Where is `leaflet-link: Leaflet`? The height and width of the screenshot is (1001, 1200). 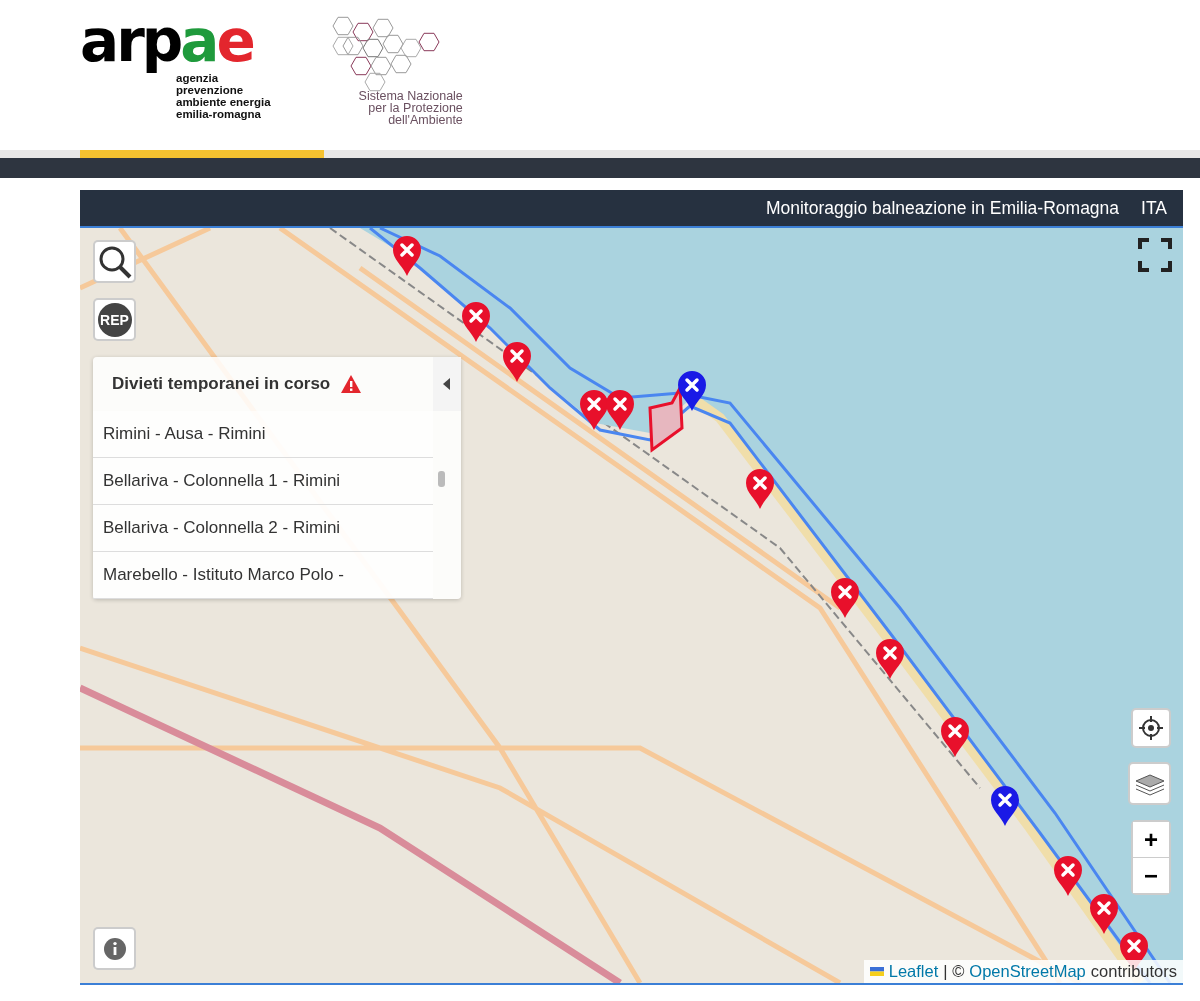
leaflet-link: Leaflet is located at coordinates (913, 971).